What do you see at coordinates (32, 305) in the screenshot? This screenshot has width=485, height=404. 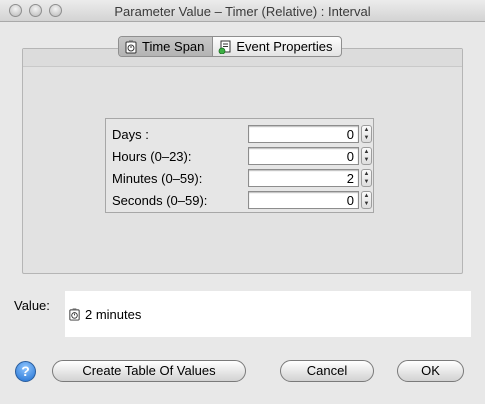 I see `value-label: Value:` at bounding box center [32, 305].